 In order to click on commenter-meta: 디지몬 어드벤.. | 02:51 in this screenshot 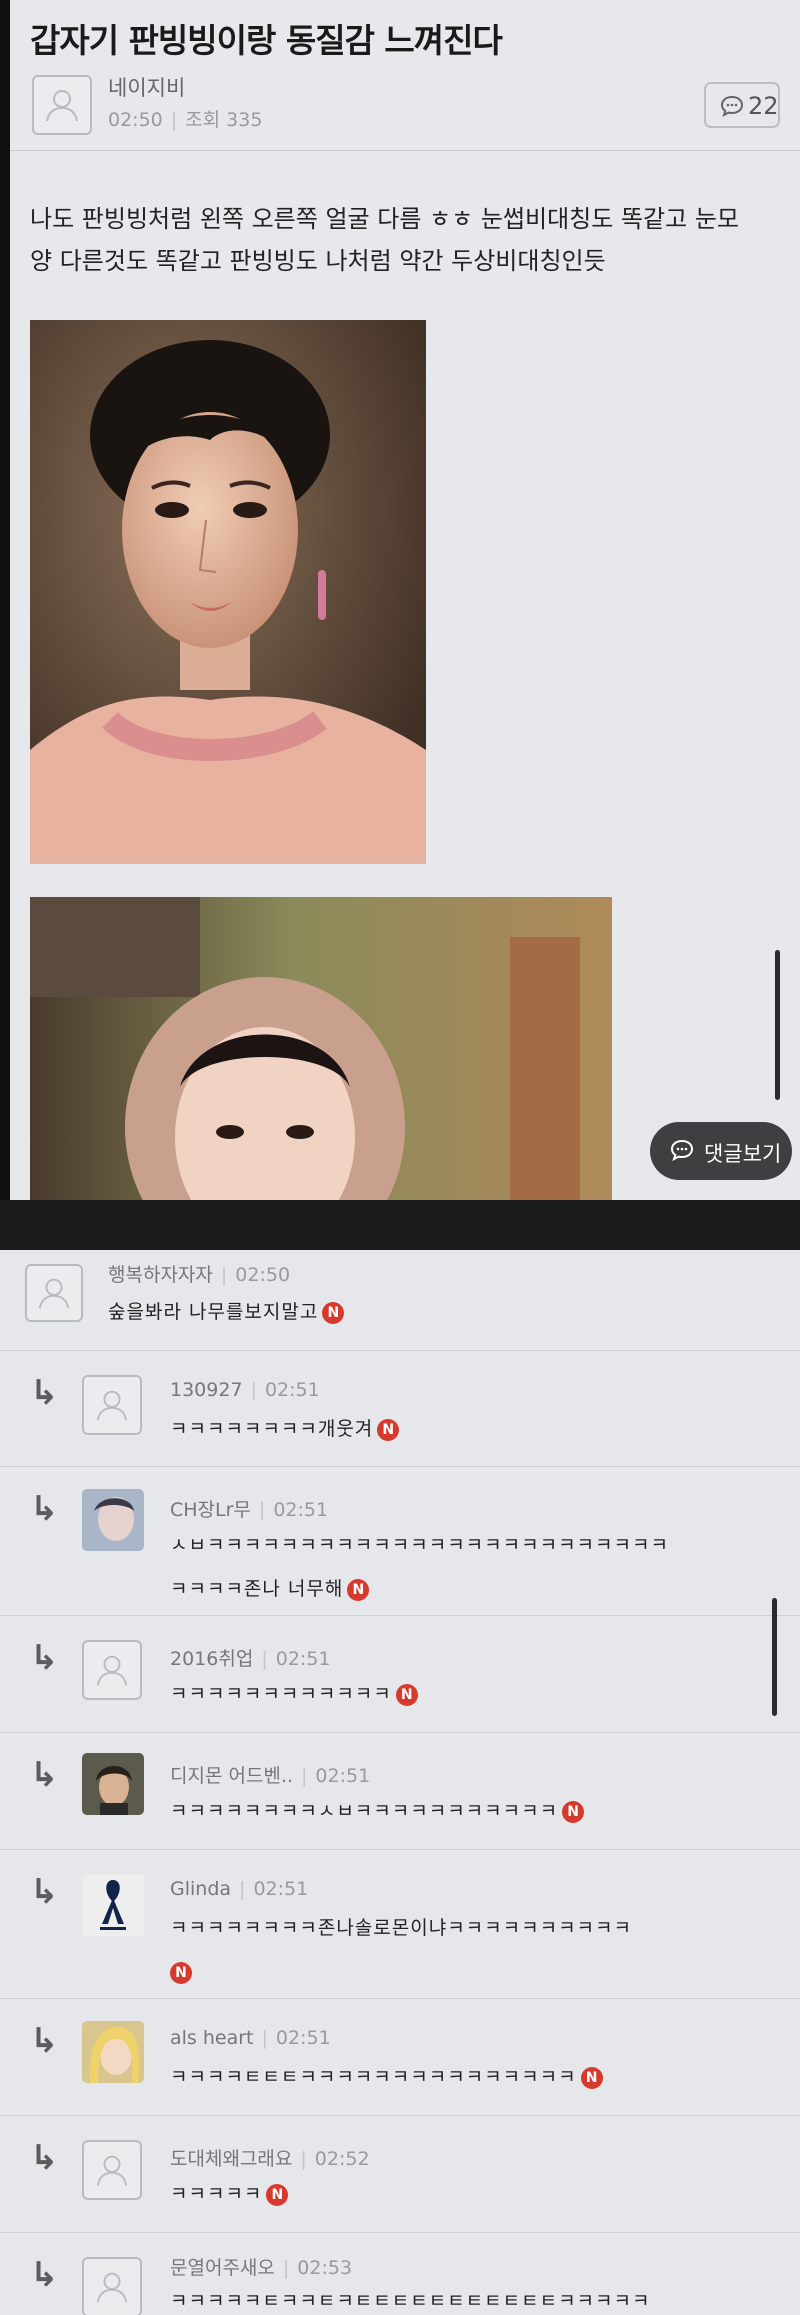, I will do `click(270, 1776)`.